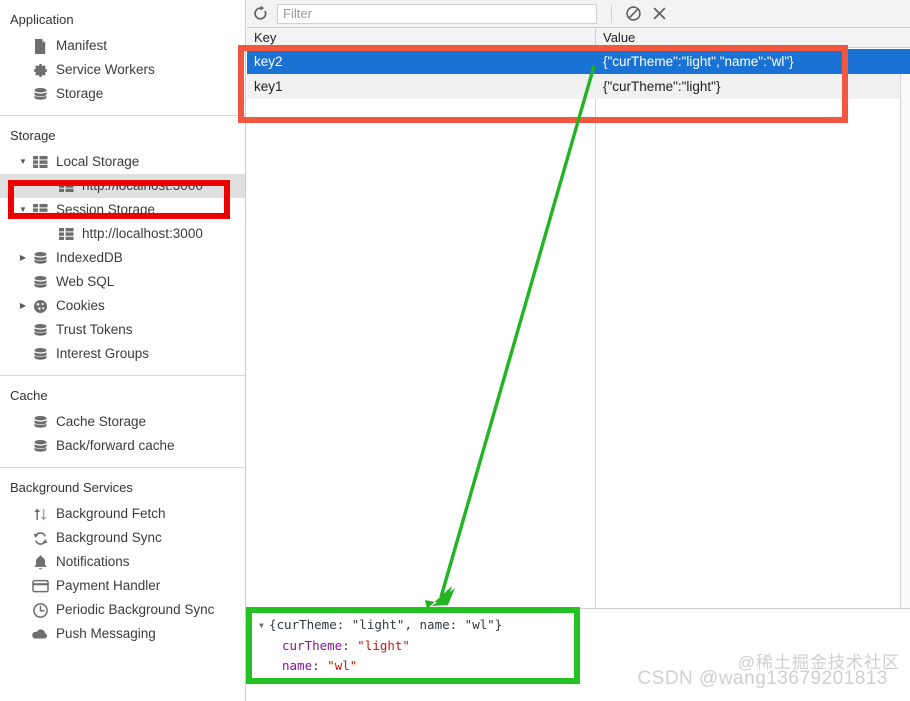 The height and width of the screenshot is (701, 910). Describe the element at coordinates (71, 487) in the screenshot. I see `sidebar-section-title: Background Services` at that location.